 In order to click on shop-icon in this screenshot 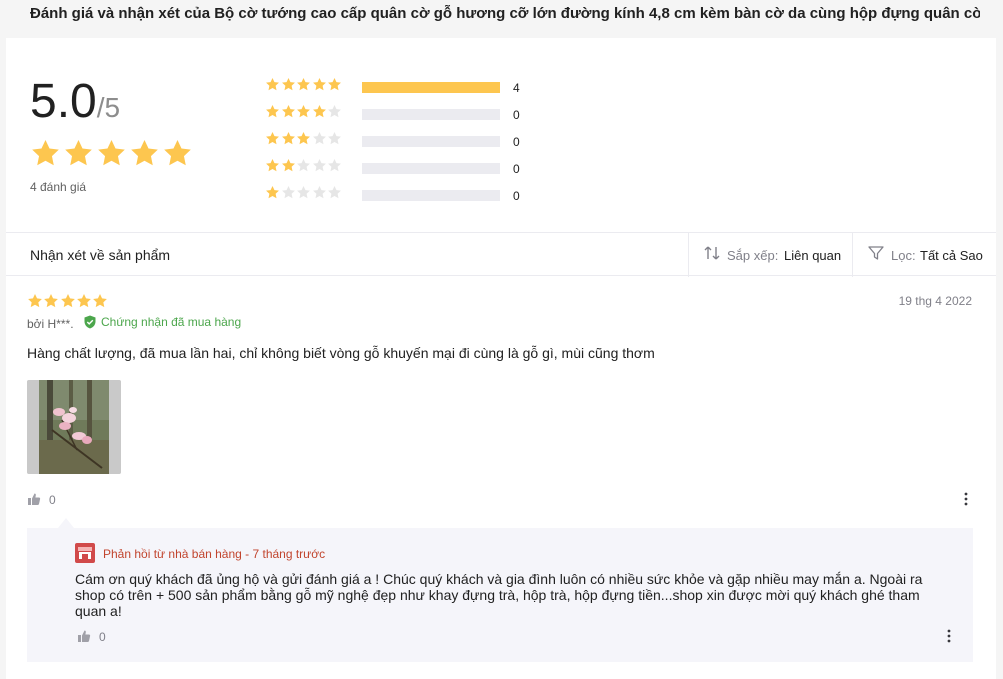, I will do `click(85, 553)`.